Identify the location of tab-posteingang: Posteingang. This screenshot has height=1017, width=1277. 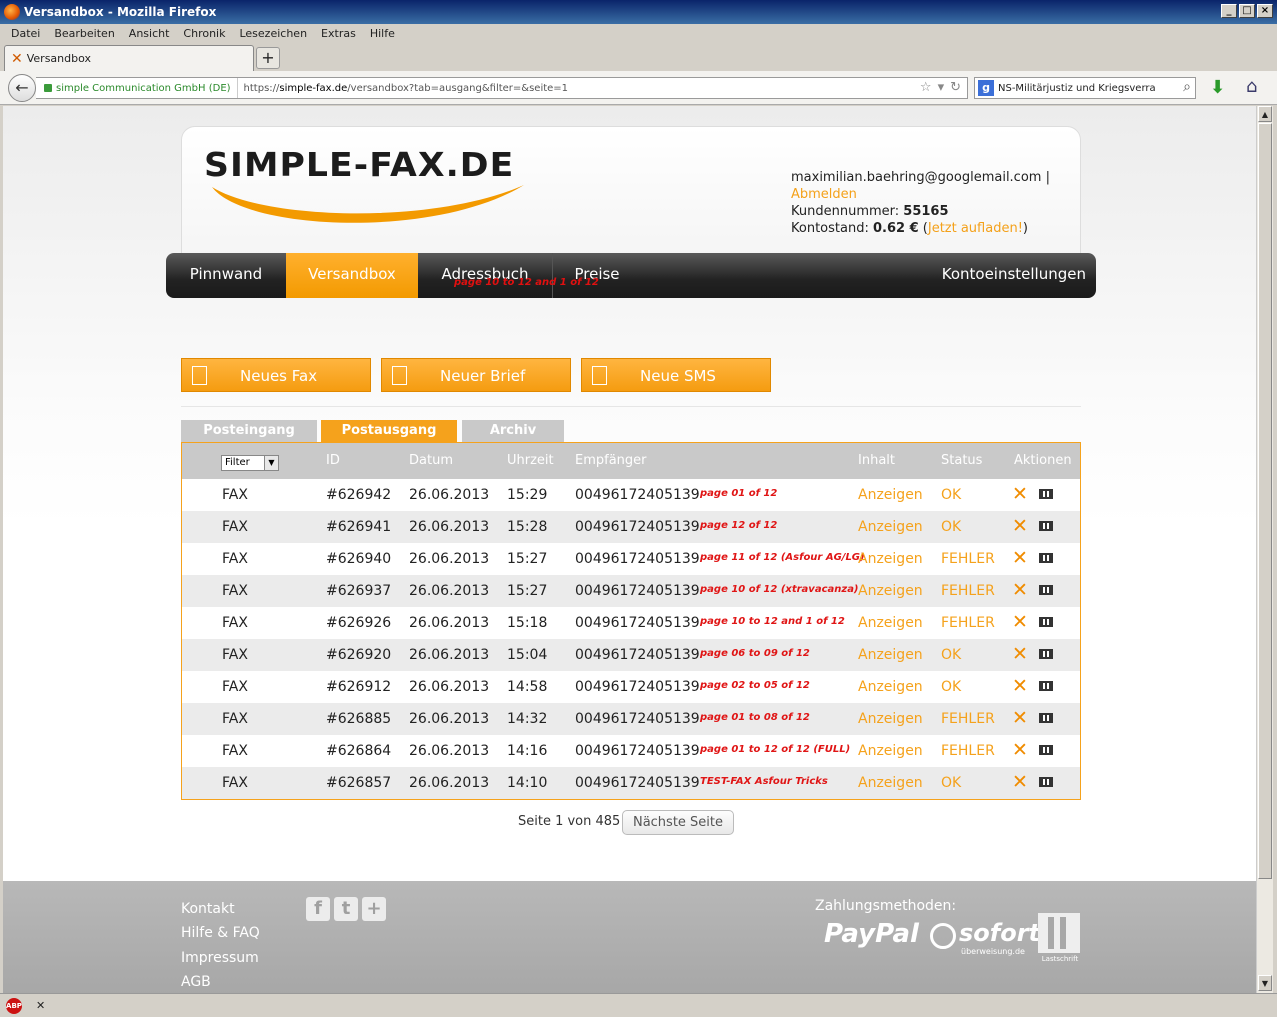
(249, 431).